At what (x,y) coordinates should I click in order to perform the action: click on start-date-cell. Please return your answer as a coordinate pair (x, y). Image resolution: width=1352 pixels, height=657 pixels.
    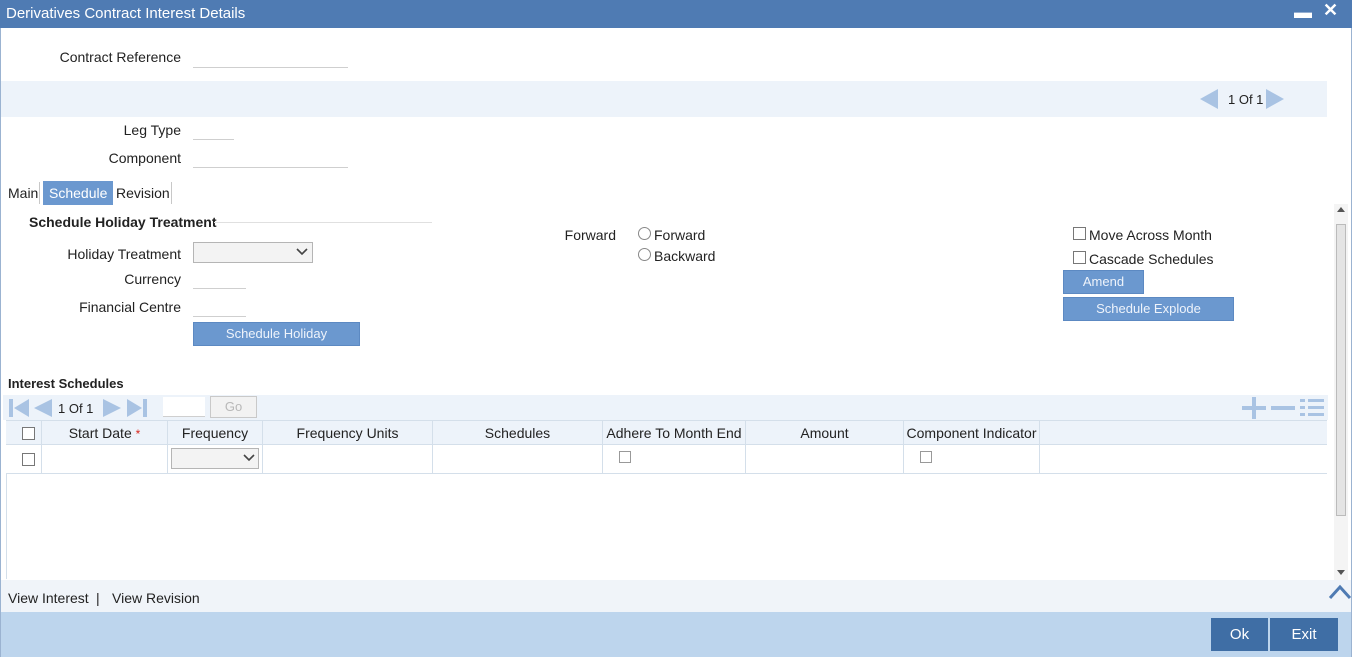
    Looking at the image, I should click on (105, 459).